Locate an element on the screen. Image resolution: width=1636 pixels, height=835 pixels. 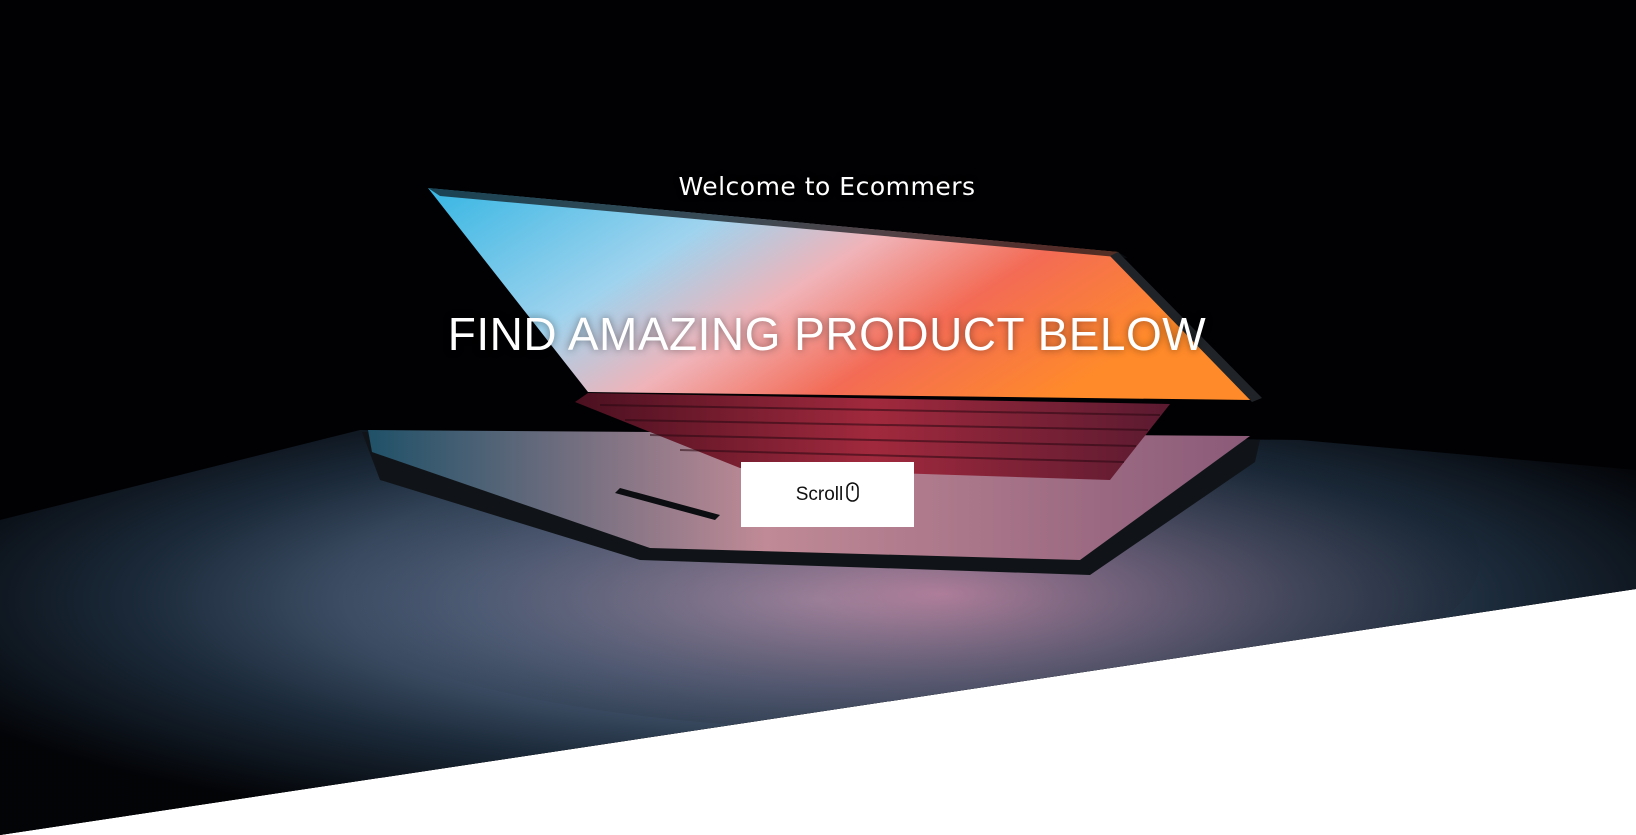
scroll-button: Scroll is located at coordinates (827, 494).